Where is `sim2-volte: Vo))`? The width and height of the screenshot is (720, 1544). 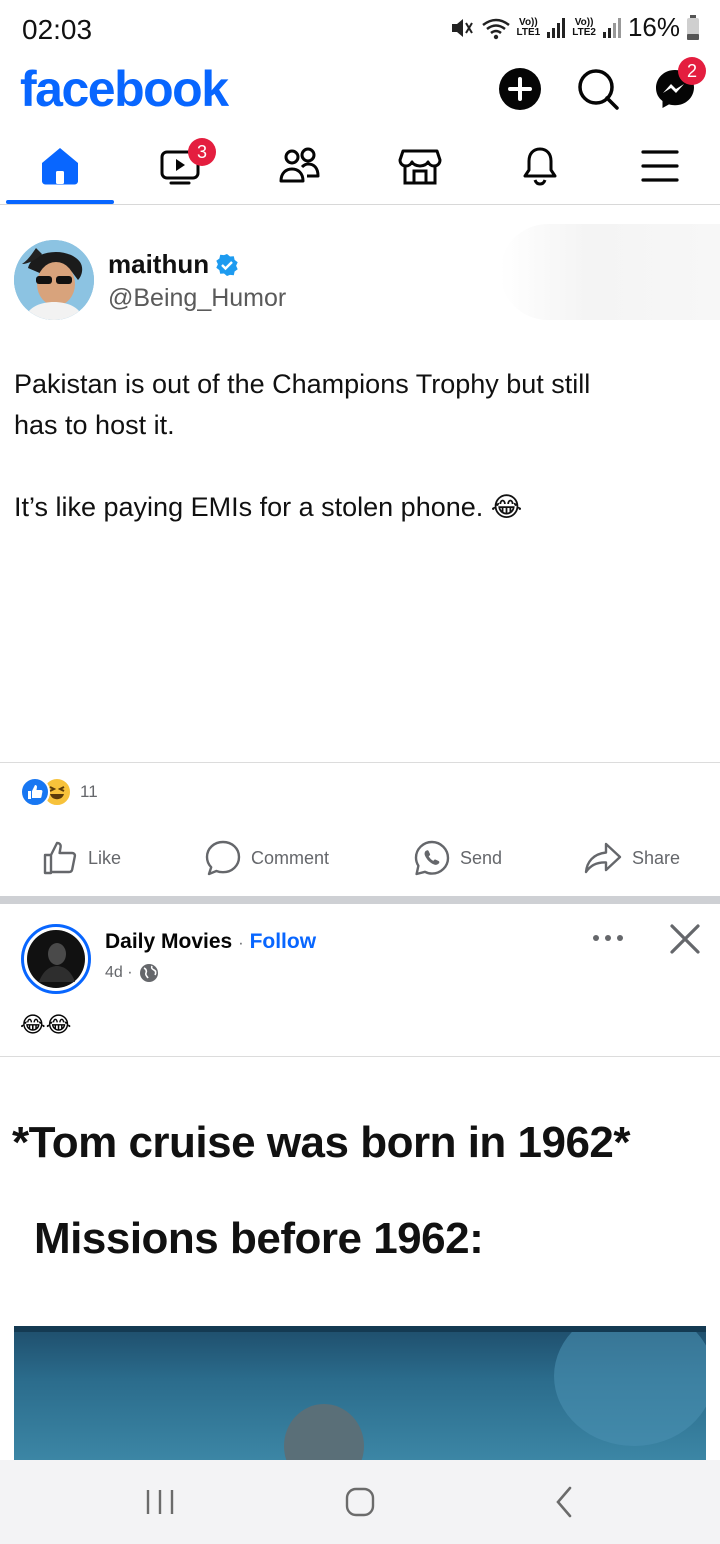
sim2-volte: Vo)) is located at coordinates (584, 22).